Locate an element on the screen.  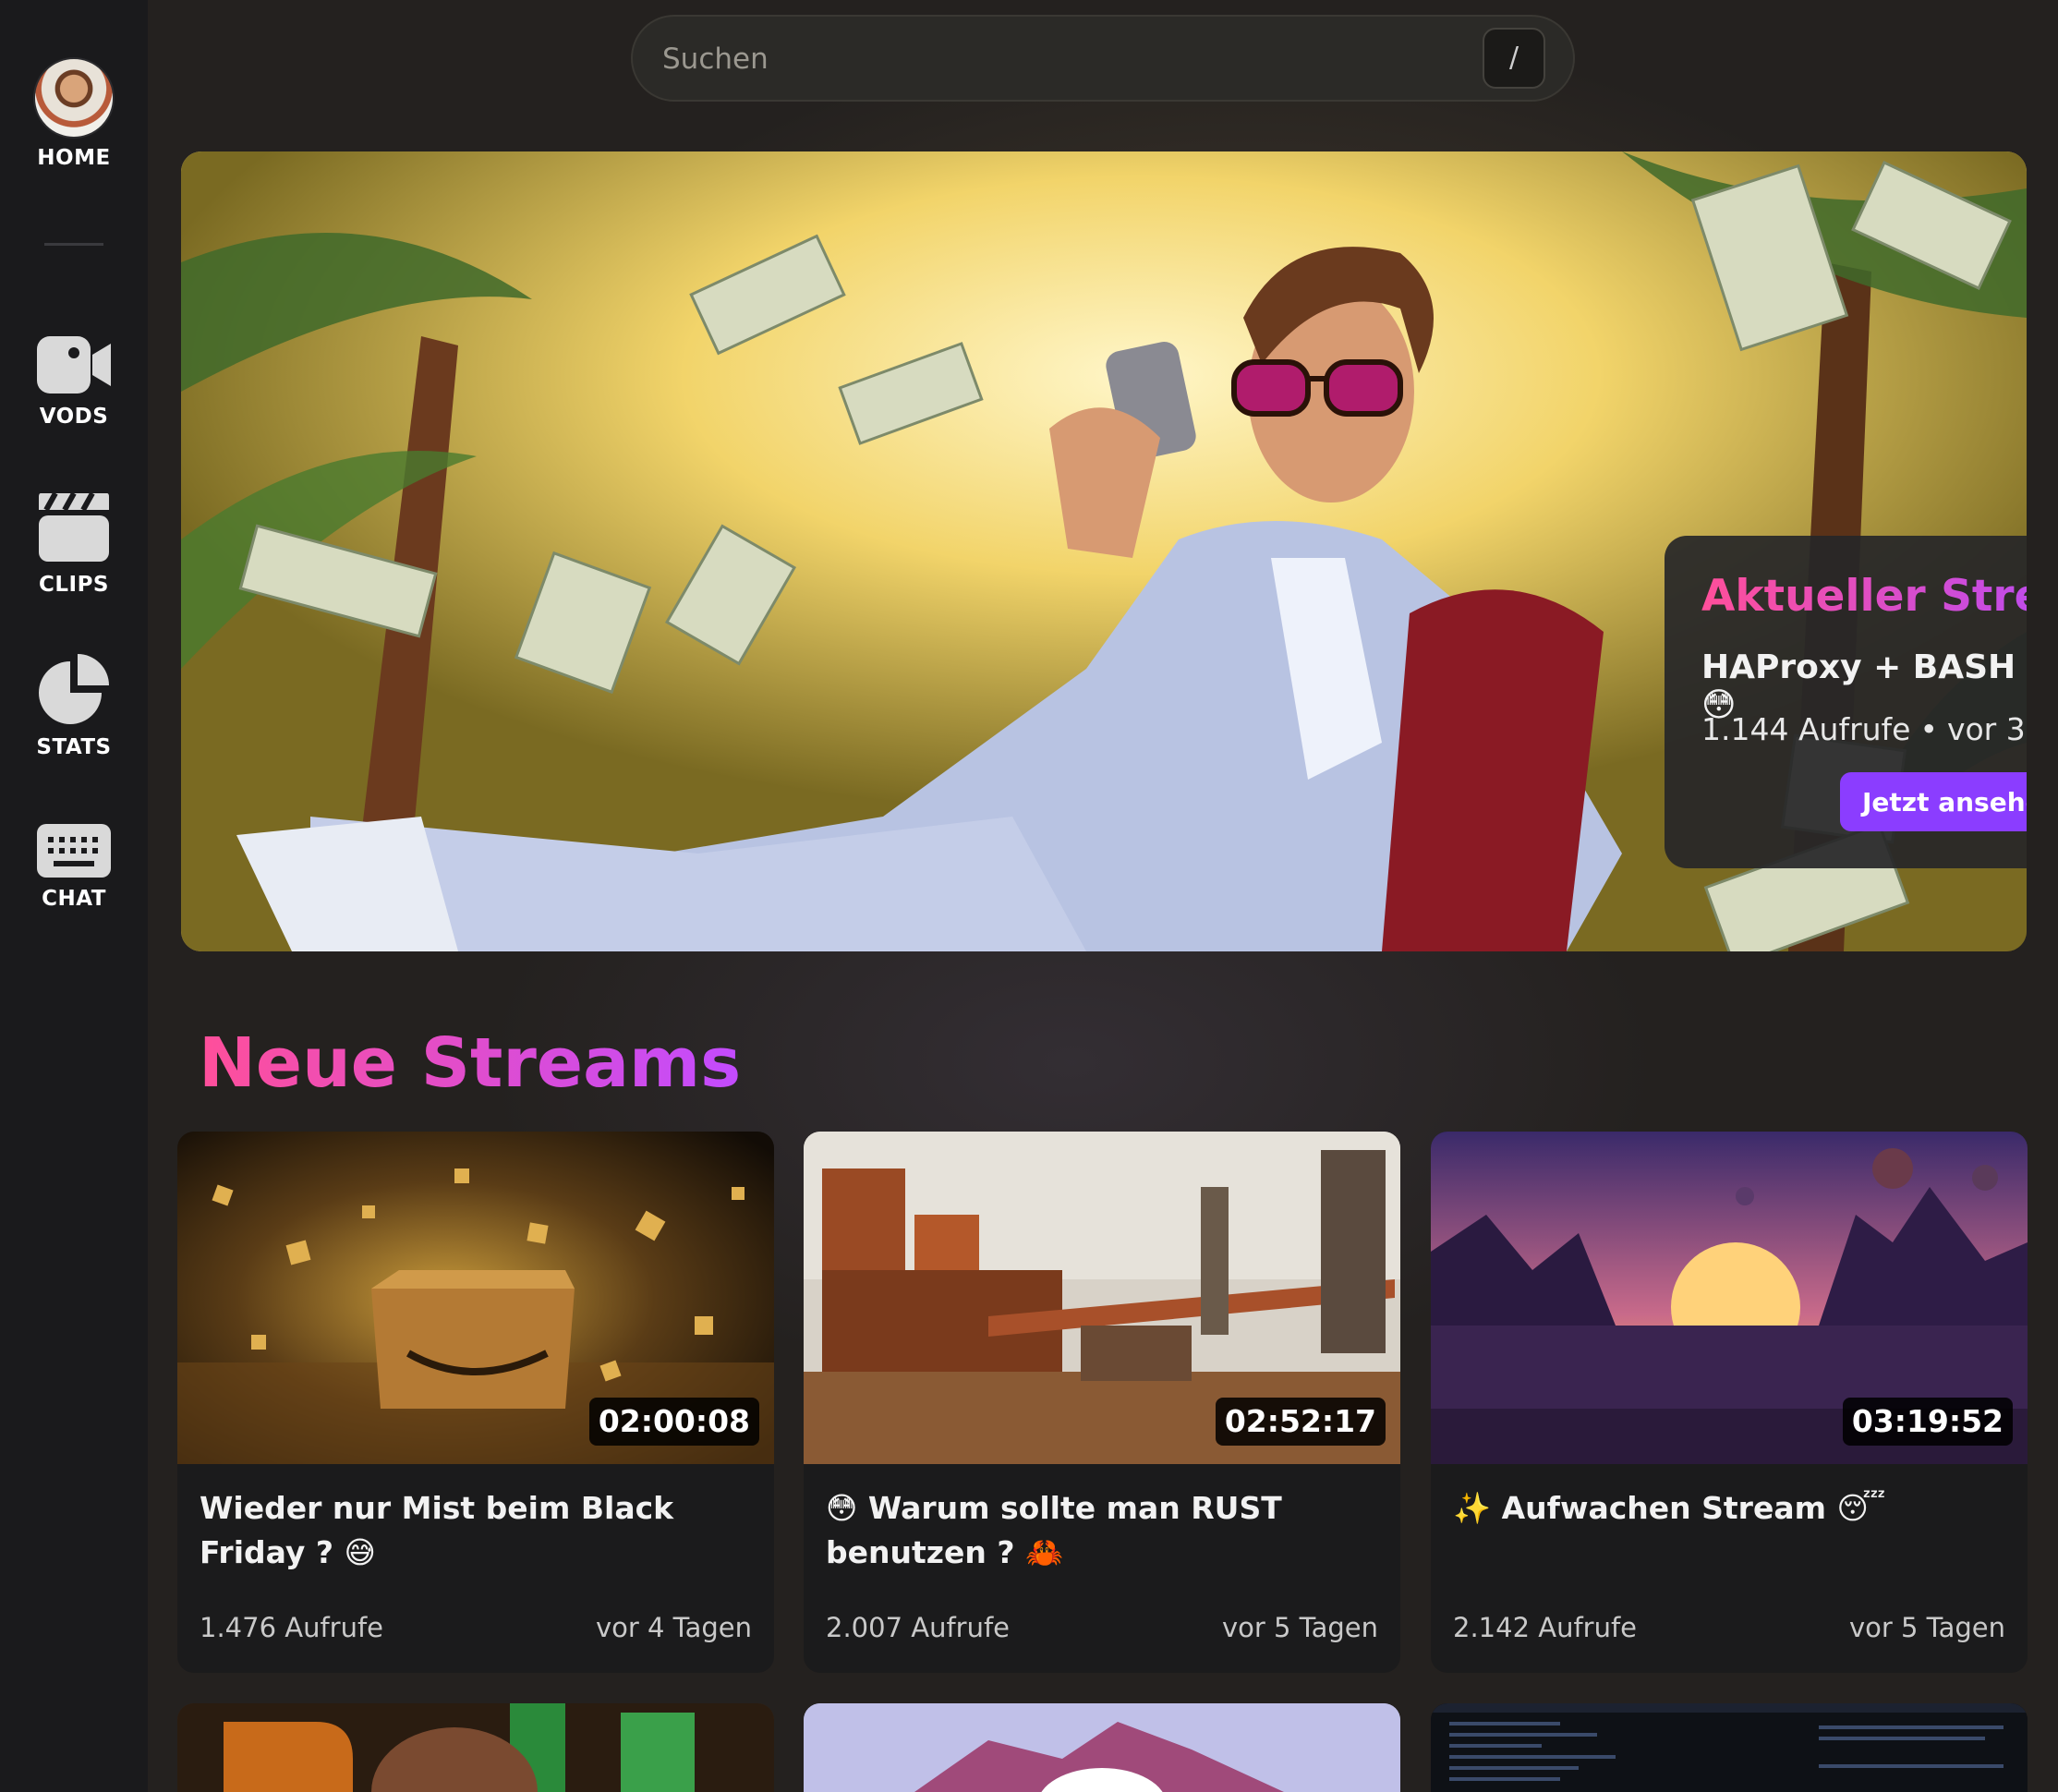
stream-title: ✨ Aufwachen Stream 😴 is located at coordinates (1669, 1508).